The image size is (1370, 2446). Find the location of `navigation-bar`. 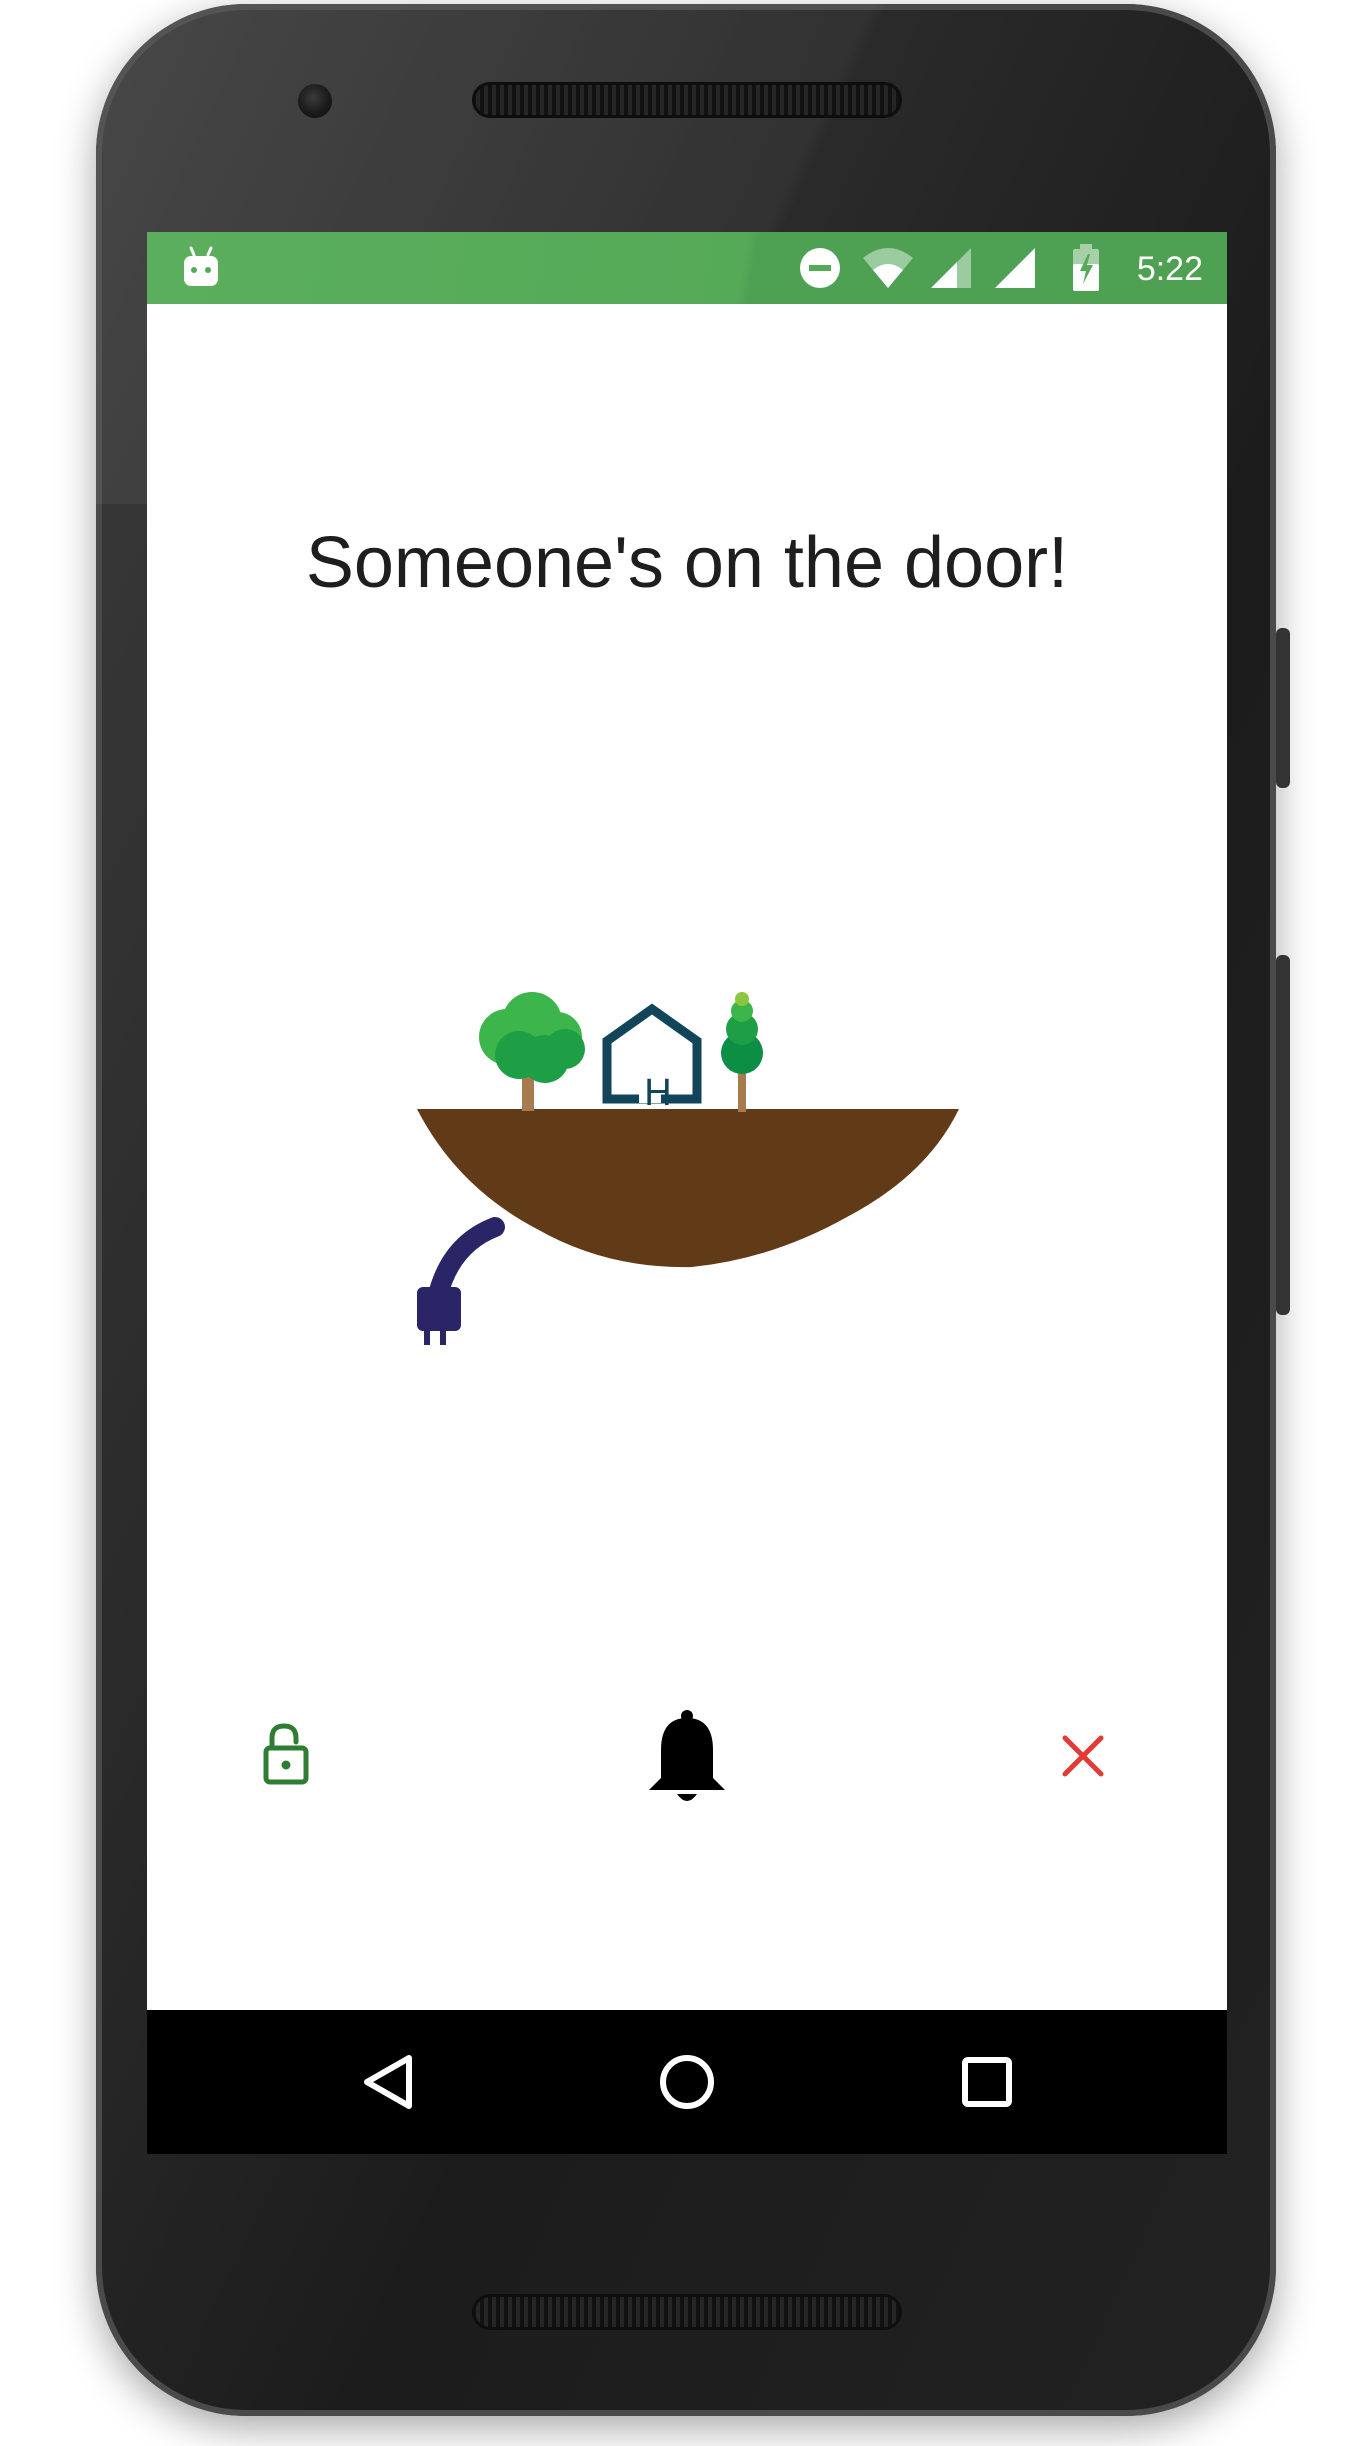

navigation-bar is located at coordinates (687, 2082).